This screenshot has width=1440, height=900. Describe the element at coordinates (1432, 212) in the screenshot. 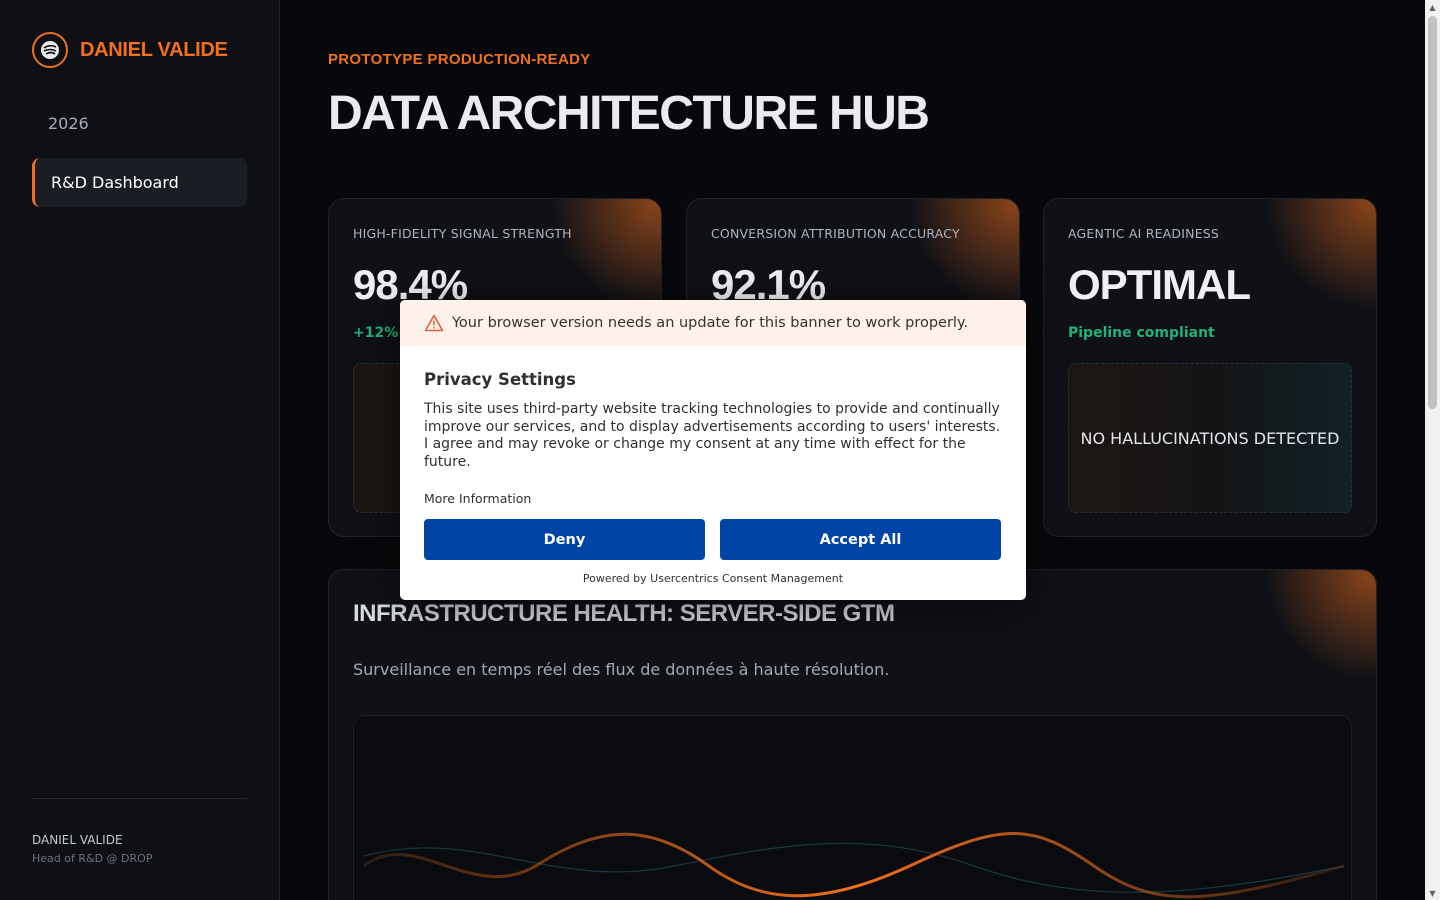

I see `scroll-thumb` at that location.